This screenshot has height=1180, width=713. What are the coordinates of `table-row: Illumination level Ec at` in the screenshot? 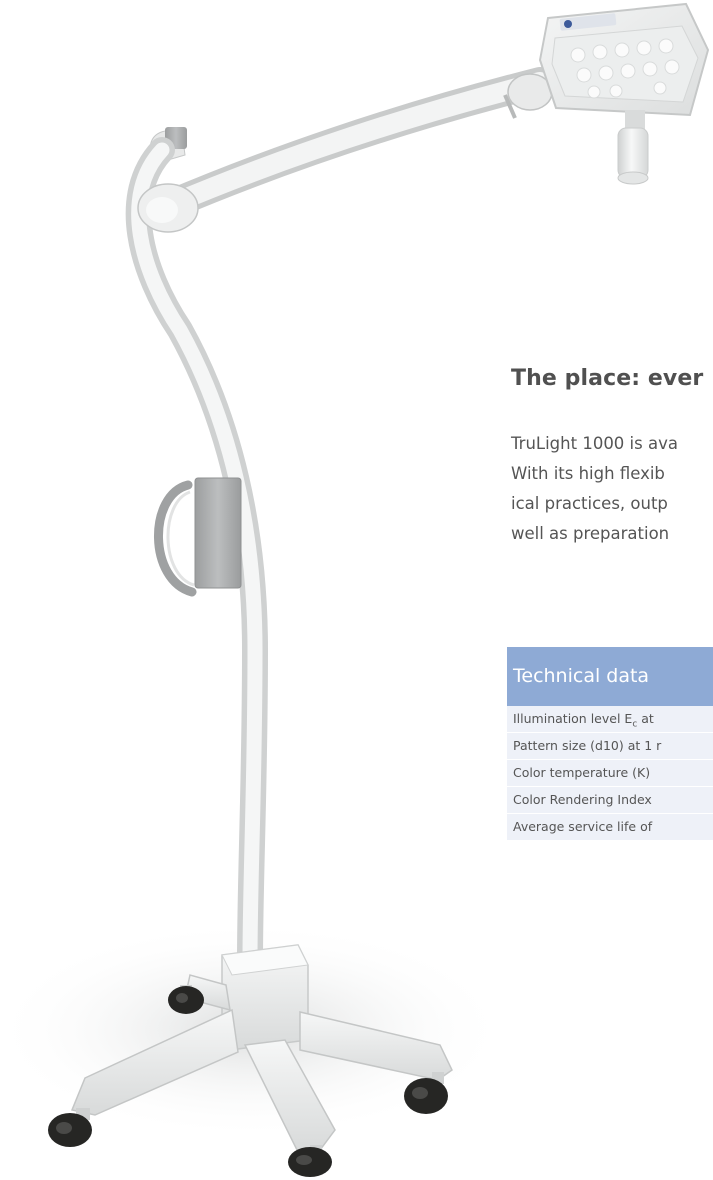 It's located at (610, 719).